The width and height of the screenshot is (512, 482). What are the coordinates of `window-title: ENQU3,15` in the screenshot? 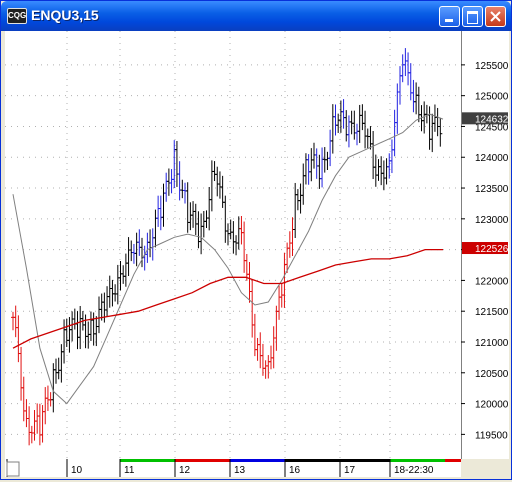 It's located at (65, 15).